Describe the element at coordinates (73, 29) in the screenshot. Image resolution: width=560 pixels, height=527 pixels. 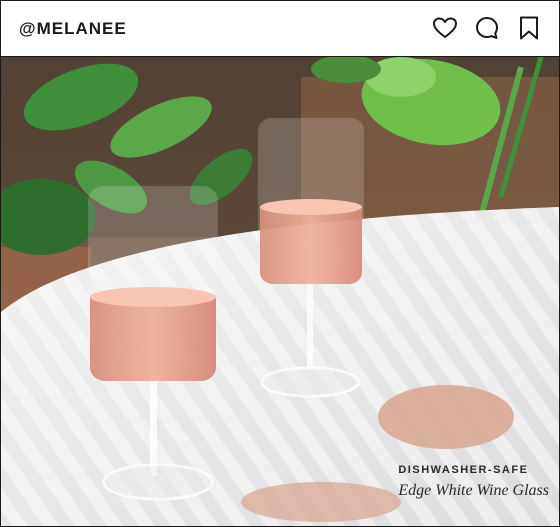
I see `username: @MELANEE` at that location.